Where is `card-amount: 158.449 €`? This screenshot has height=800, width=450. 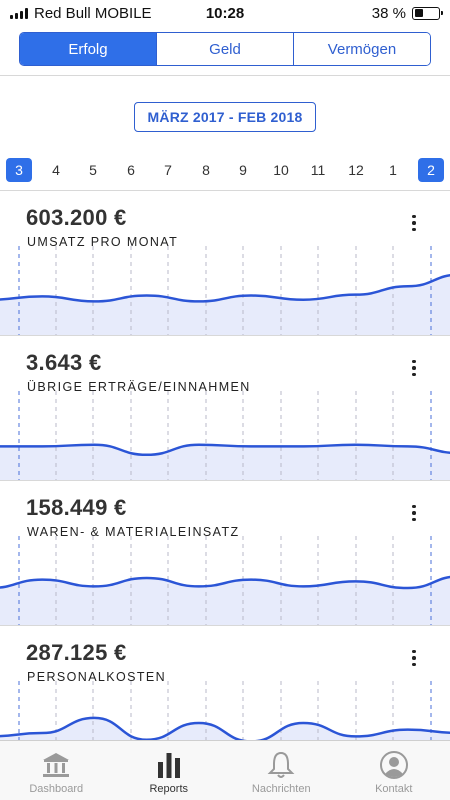 card-amount: 158.449 € is located at coordinates (76, 507).